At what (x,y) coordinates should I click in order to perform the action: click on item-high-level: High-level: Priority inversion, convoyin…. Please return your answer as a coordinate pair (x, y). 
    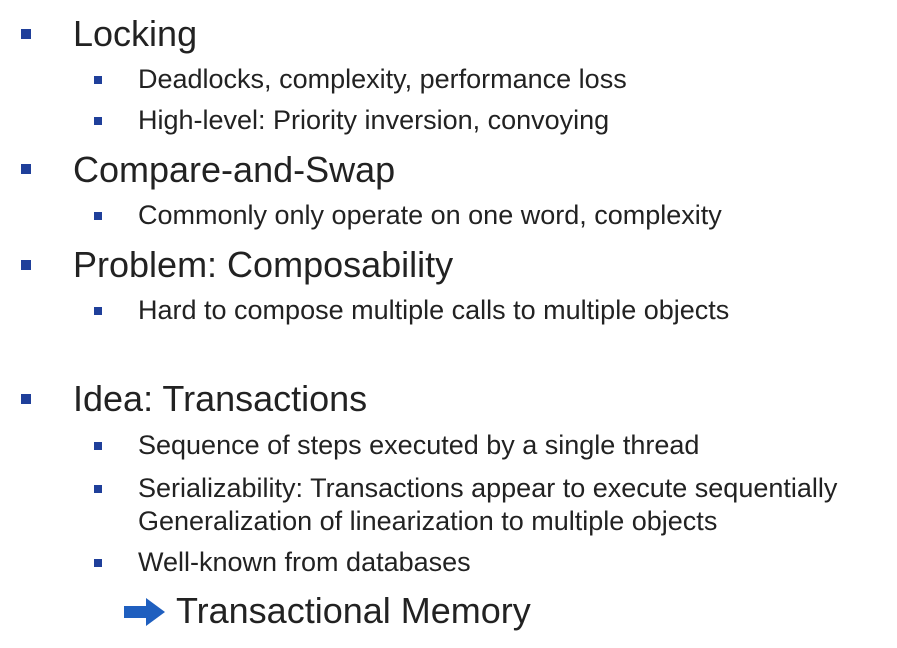
    Looking at the image, I should click on (374, 120).